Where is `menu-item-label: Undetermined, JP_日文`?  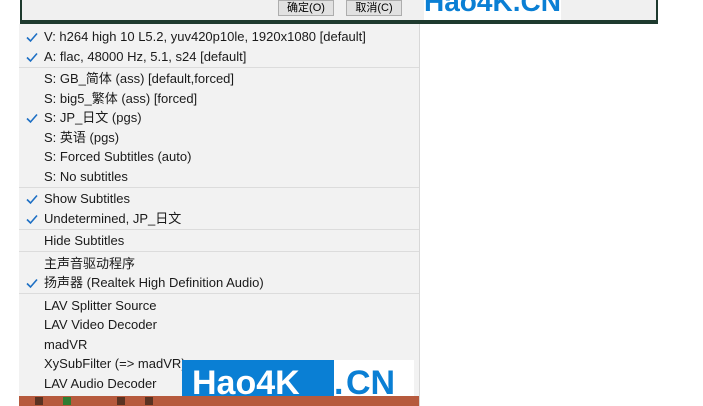 menu-item-label: Undetermined, JP_日文 is located at coordinates (113, 218).